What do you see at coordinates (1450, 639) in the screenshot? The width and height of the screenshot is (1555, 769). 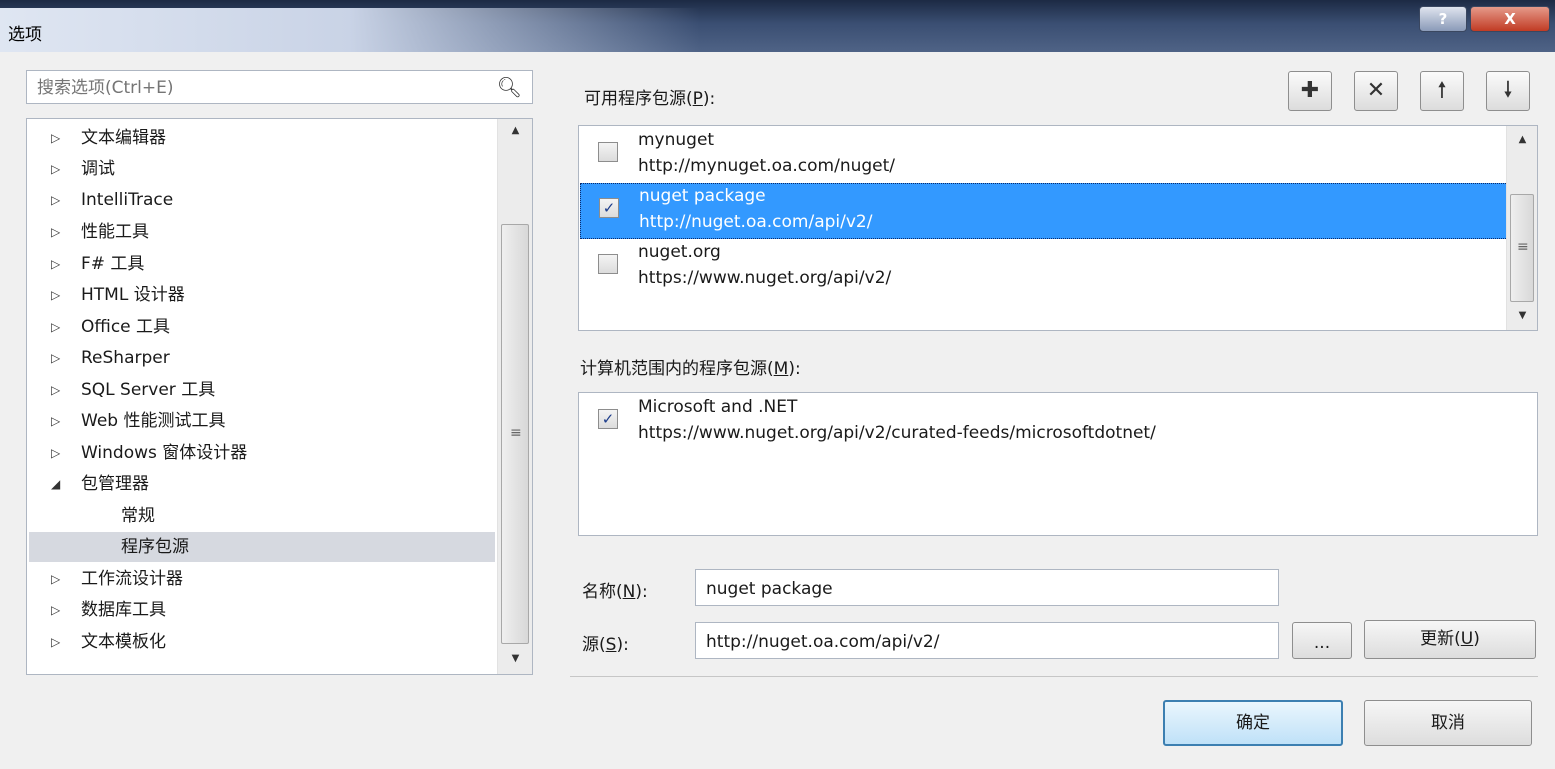 I see `update-button: 更新(U)` at bounding box center [1450, 639].